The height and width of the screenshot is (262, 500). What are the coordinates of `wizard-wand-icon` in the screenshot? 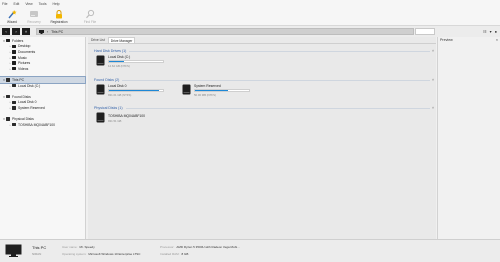 It's located at (12, 14).